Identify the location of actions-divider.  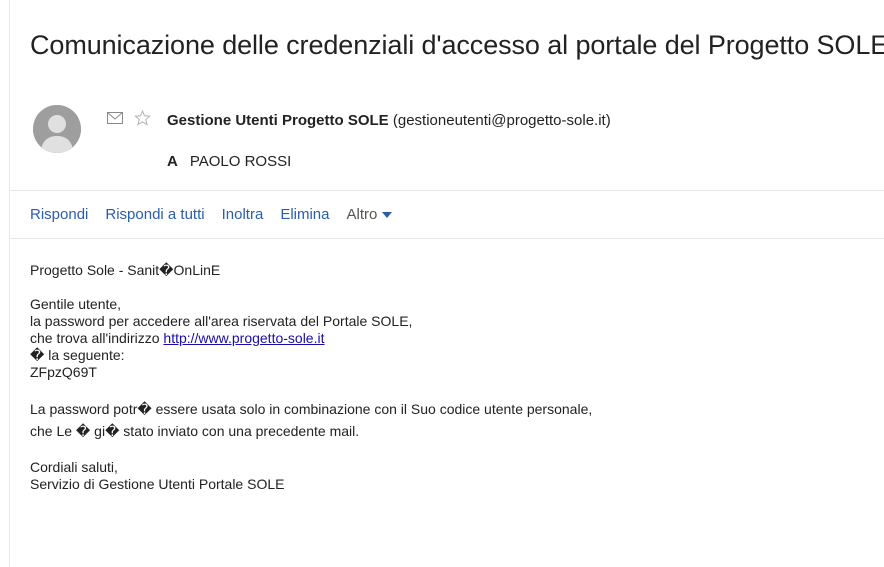
(446, 238).